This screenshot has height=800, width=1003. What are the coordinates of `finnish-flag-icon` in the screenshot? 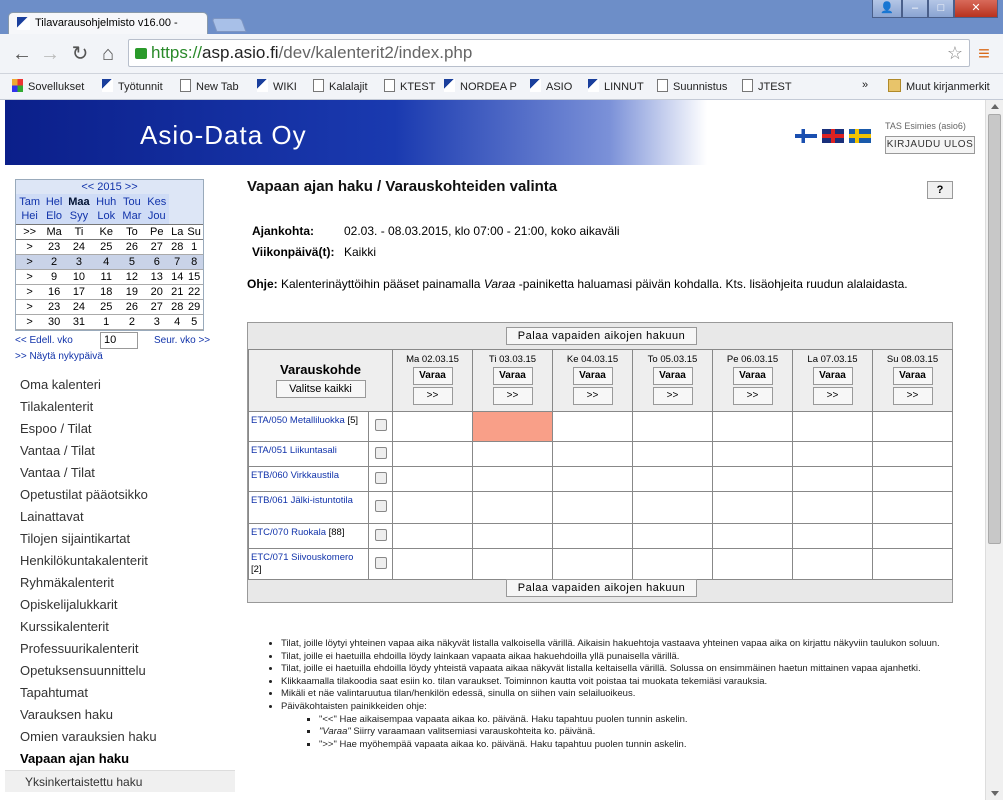 It's located at (806, 136).